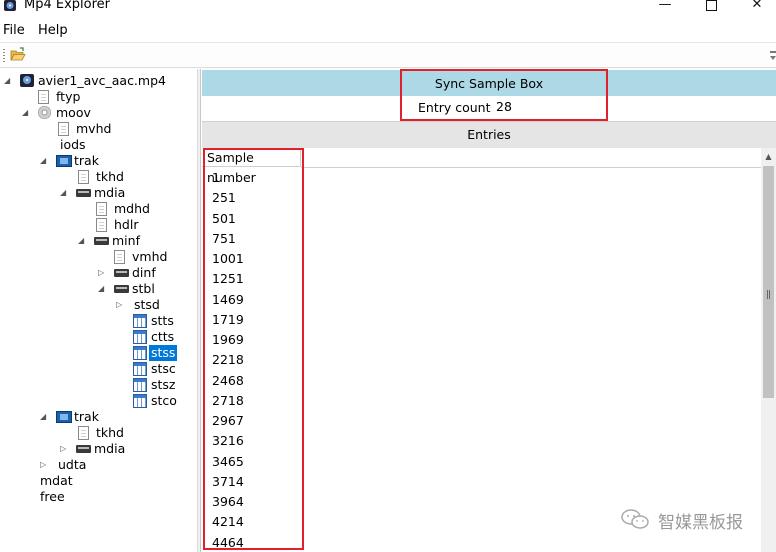 The width and height of the screenshot is (776, 552). What do you see at coordinates (98, 369) in the screenshot?
I see `tree-node-stsc: stsc` at bounding box center [98, 369].